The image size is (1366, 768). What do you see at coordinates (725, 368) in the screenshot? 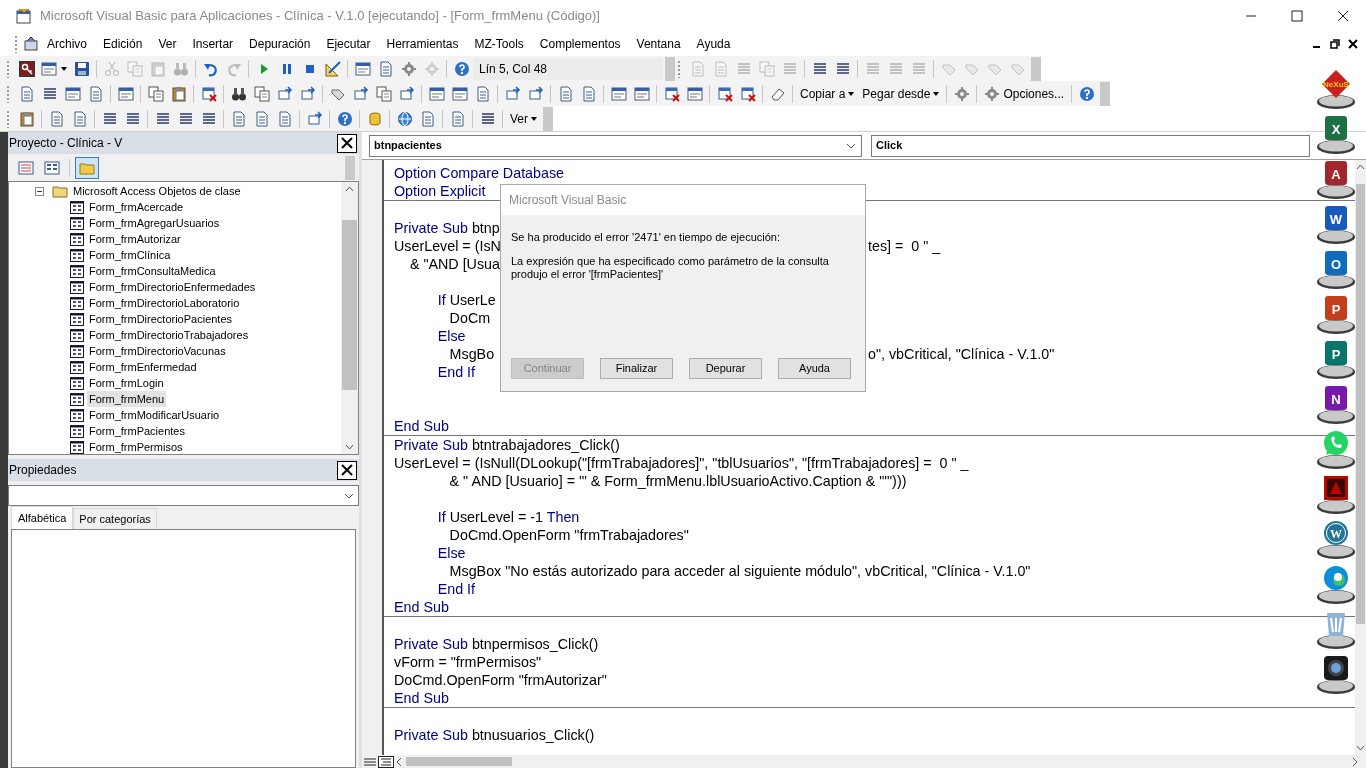
I see `dialog-button: Depurar` at bounding box center [725, 368].